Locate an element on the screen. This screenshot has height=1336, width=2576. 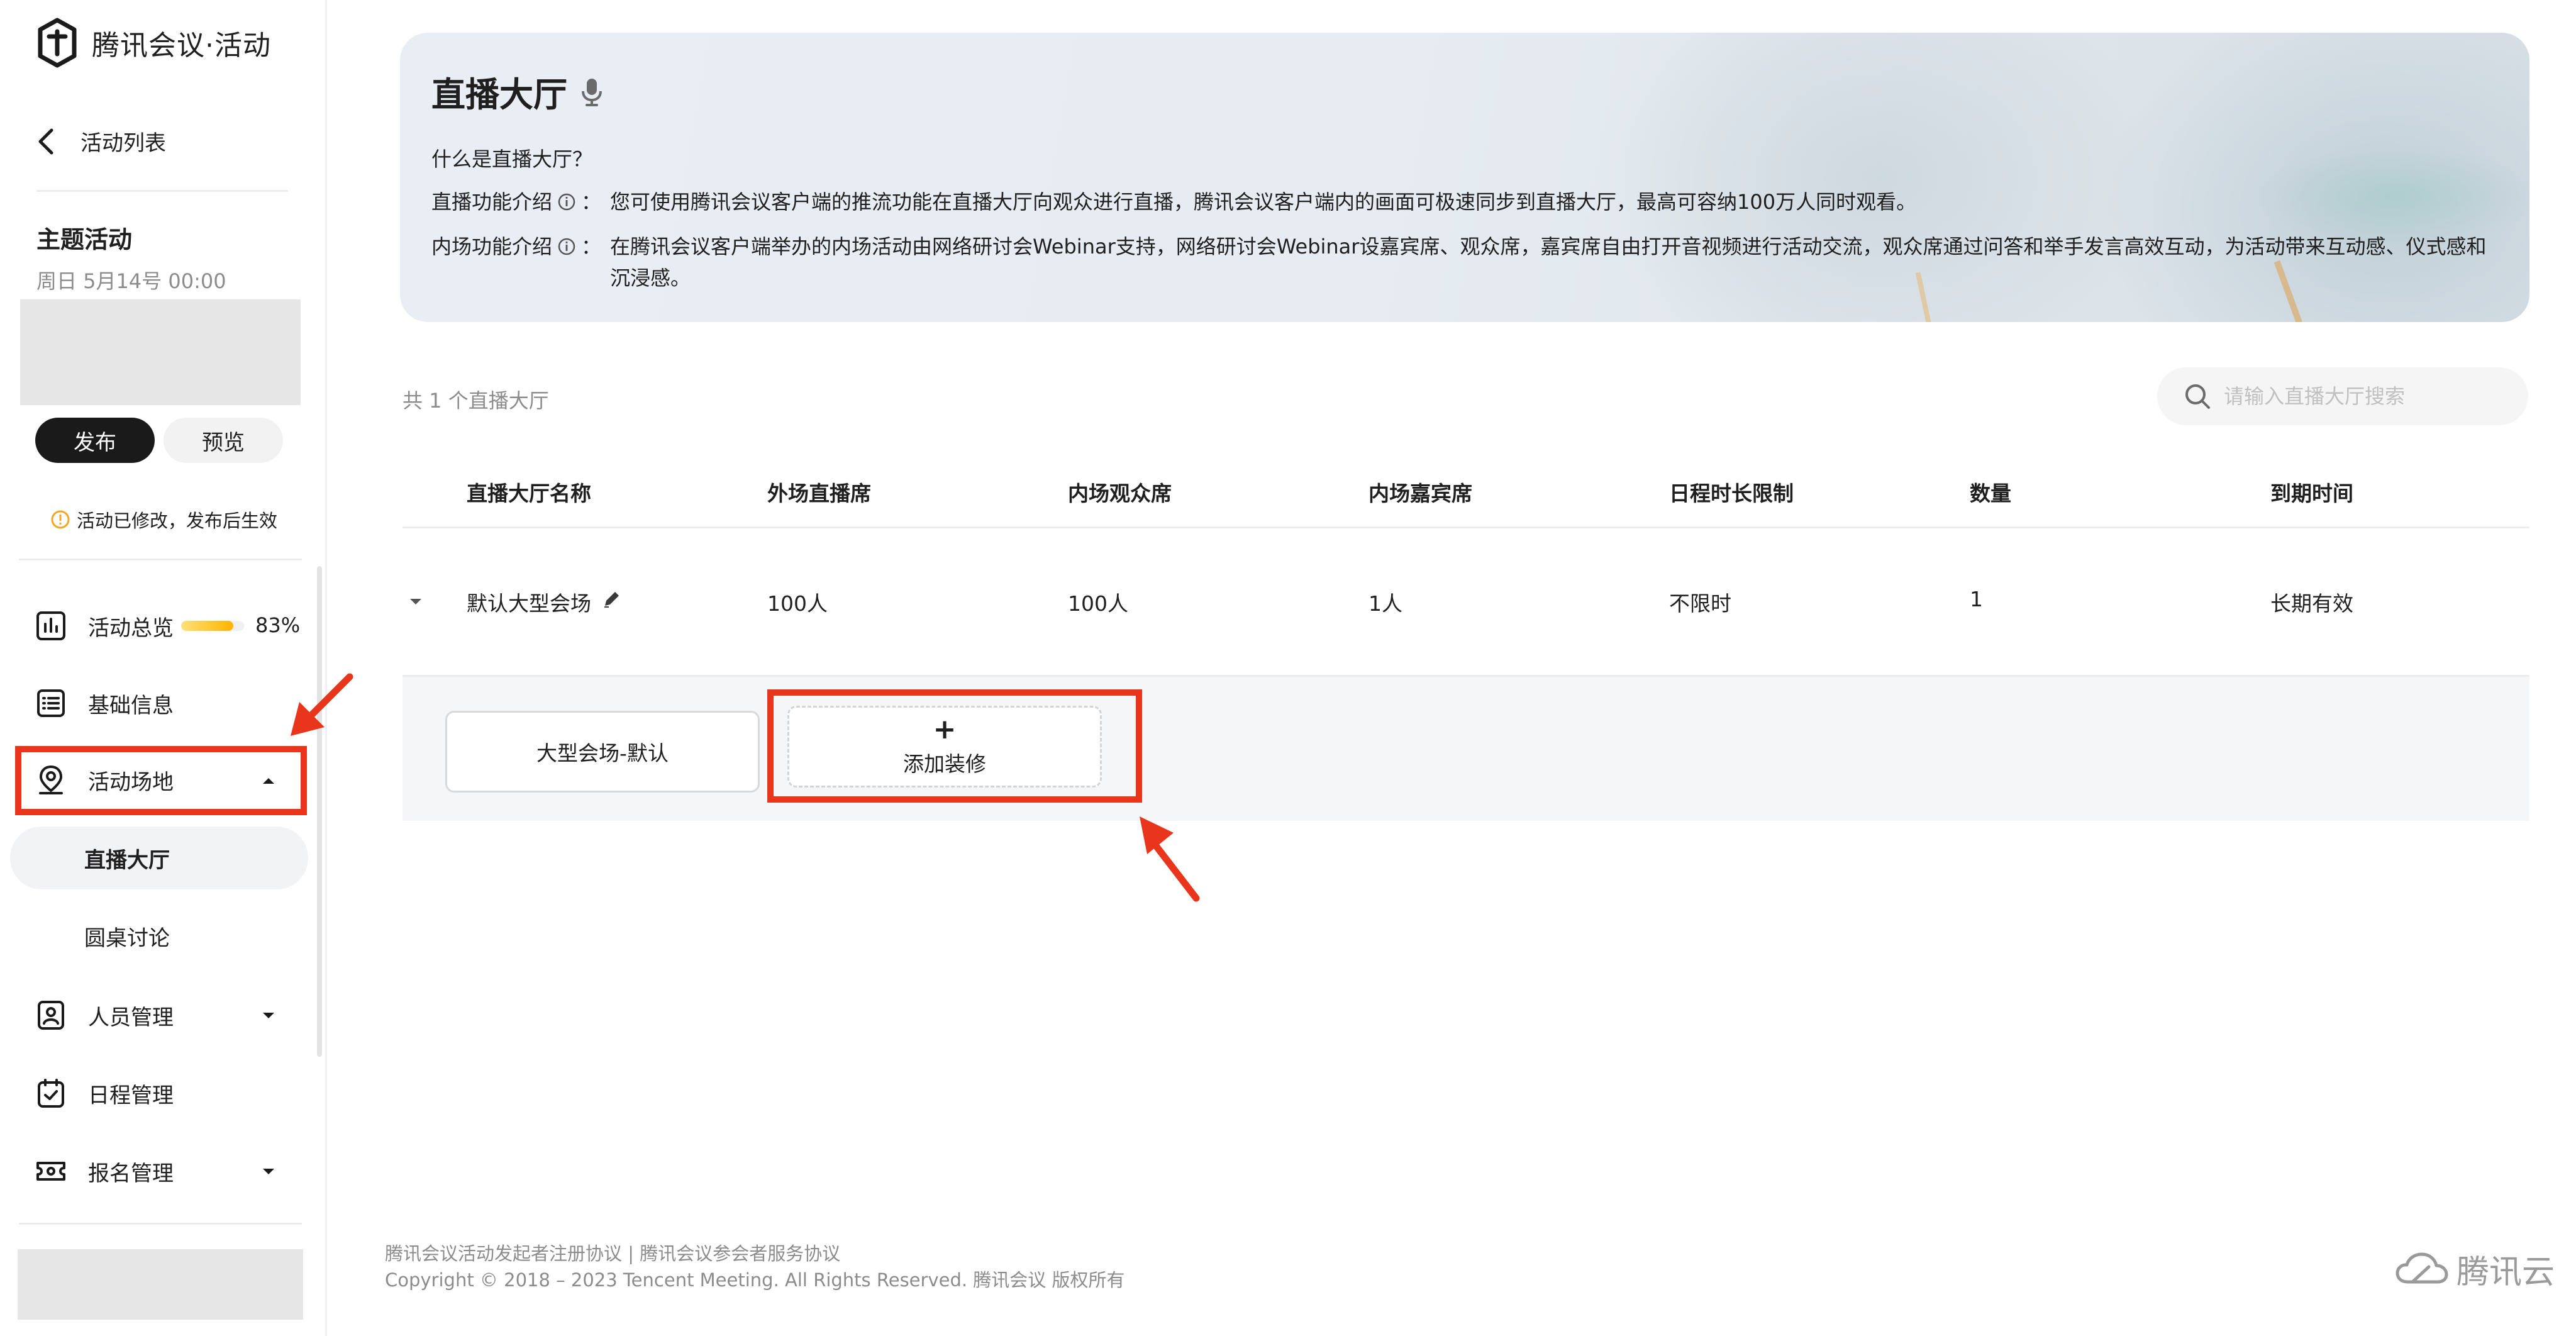
footer-links: 腾讯会议活动发起者注册协议 | 腾讯会议参会者服务协议 is located at coordinates (612, 1252).